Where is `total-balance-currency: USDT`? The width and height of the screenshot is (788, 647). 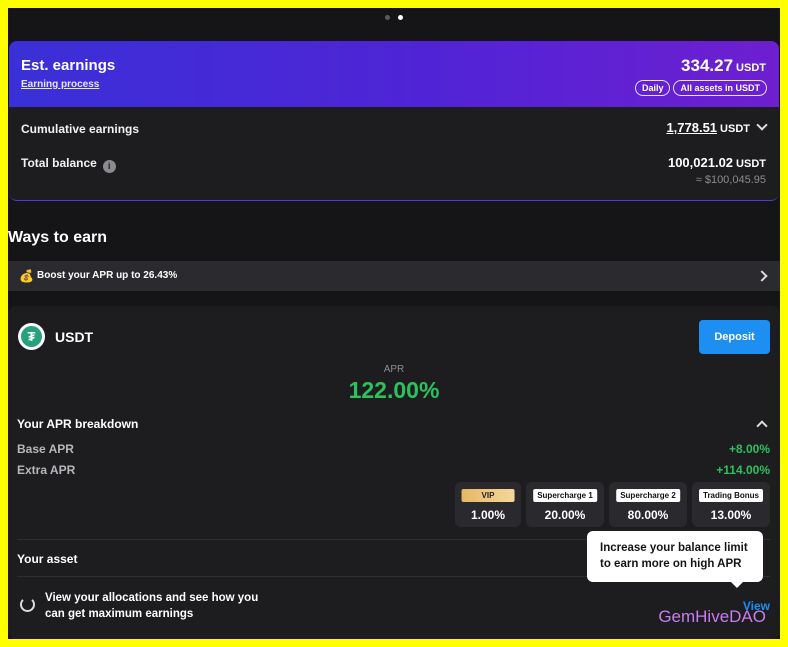
total-balance-currency: USDT is located at coordinates (751, 164).